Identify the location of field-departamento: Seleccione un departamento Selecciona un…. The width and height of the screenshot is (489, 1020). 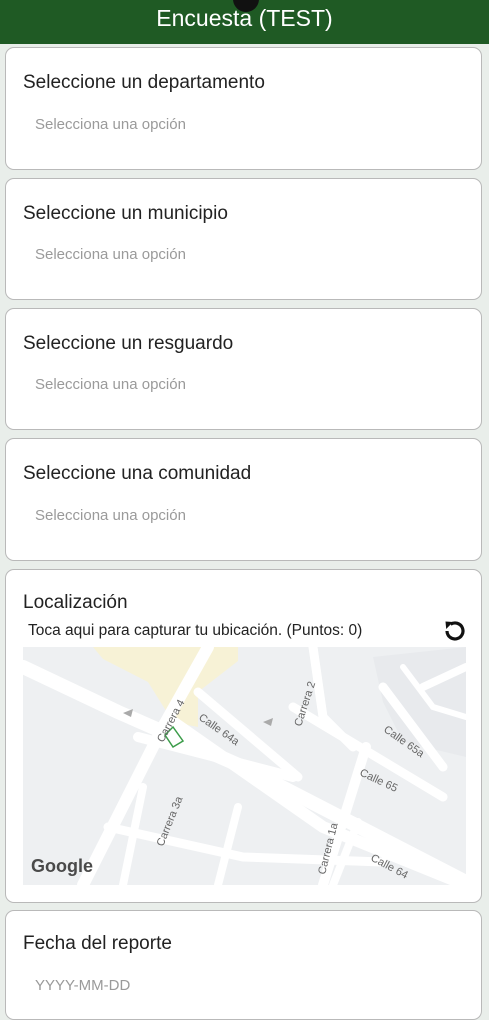
(243, 108).